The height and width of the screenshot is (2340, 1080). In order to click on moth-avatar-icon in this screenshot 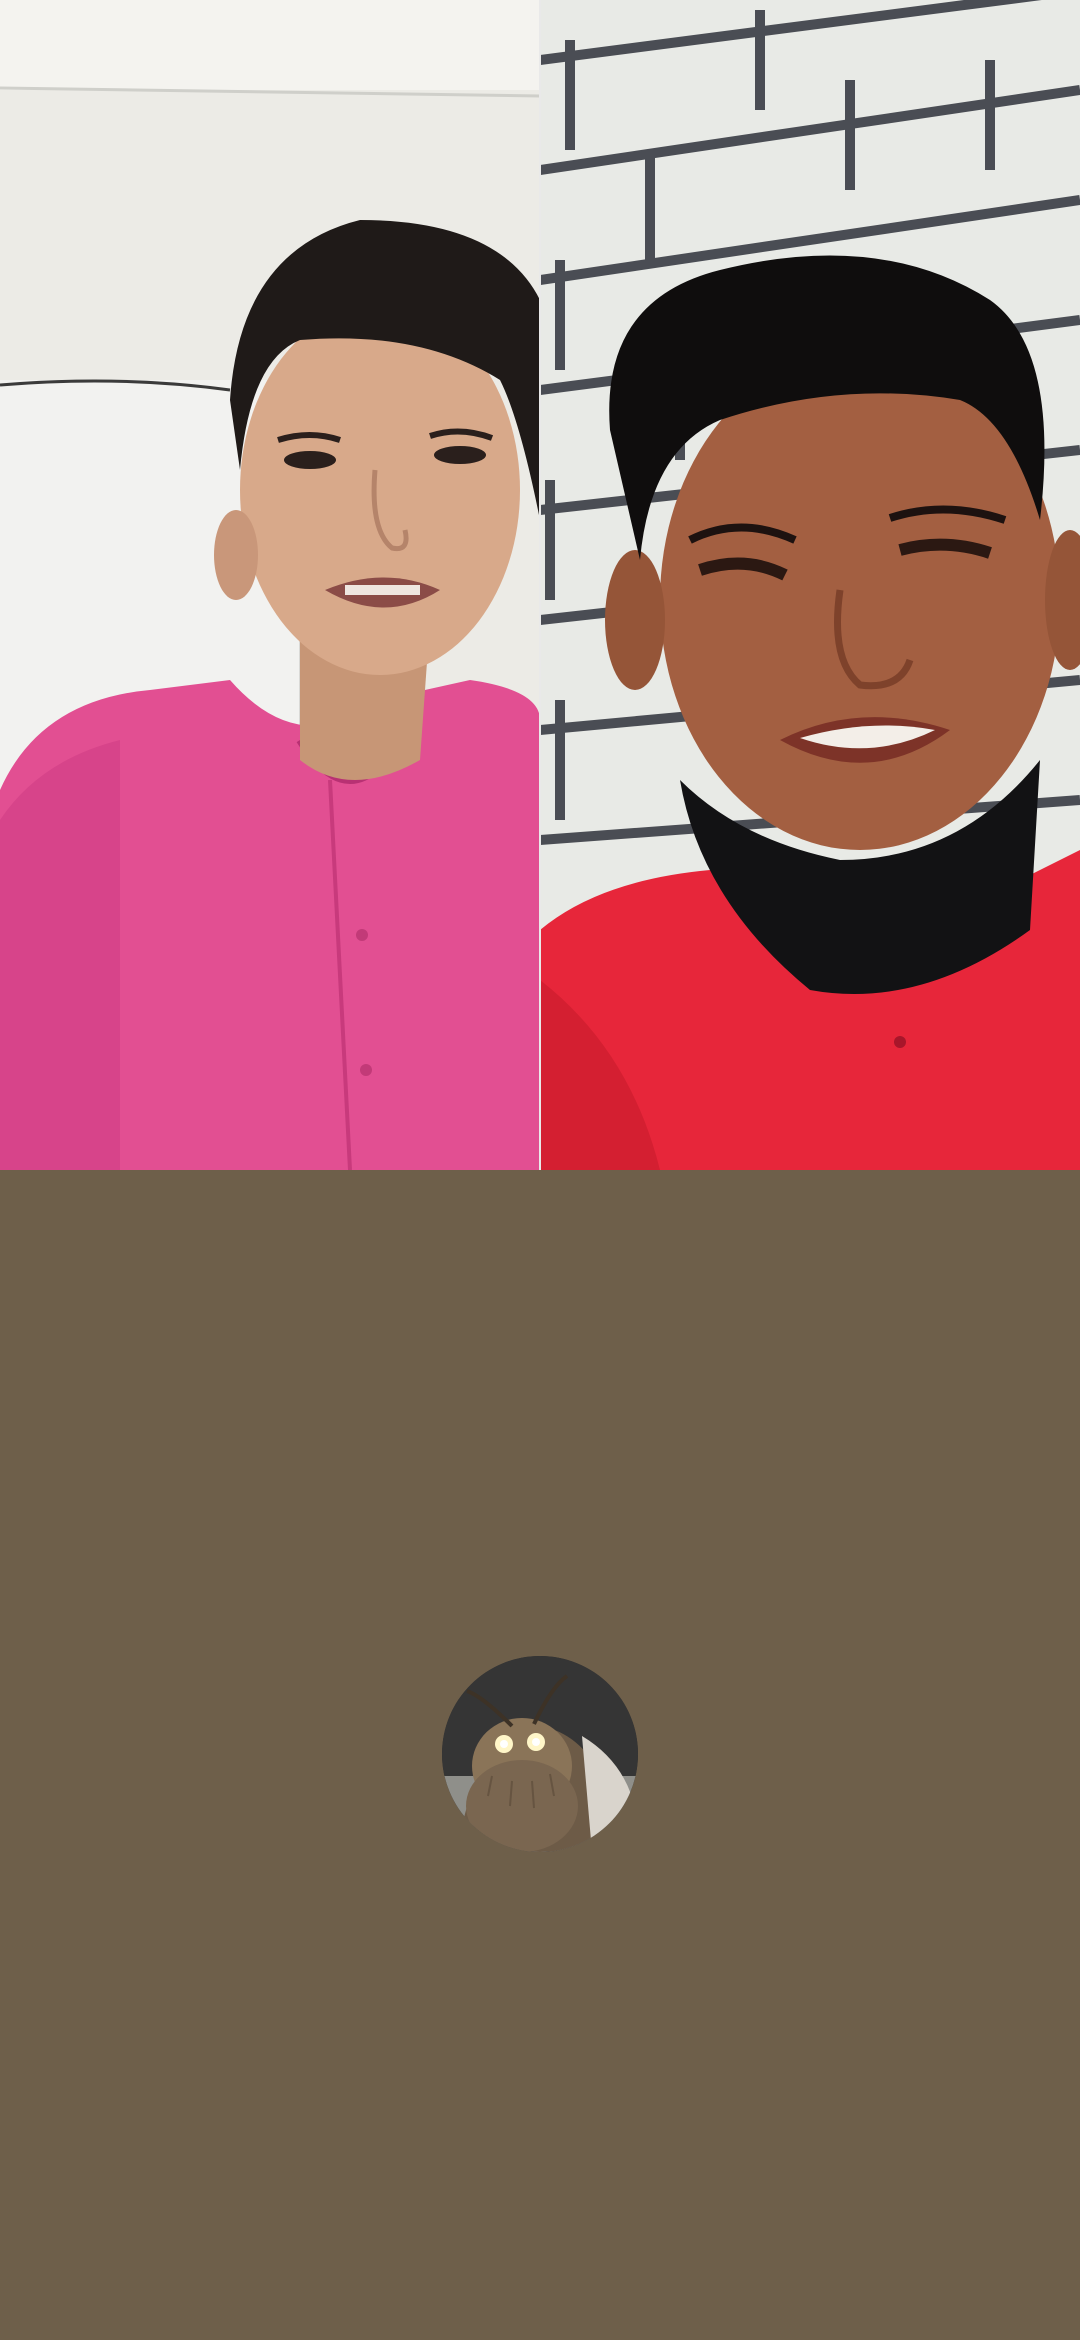, I will do `click(540, 1754)`.